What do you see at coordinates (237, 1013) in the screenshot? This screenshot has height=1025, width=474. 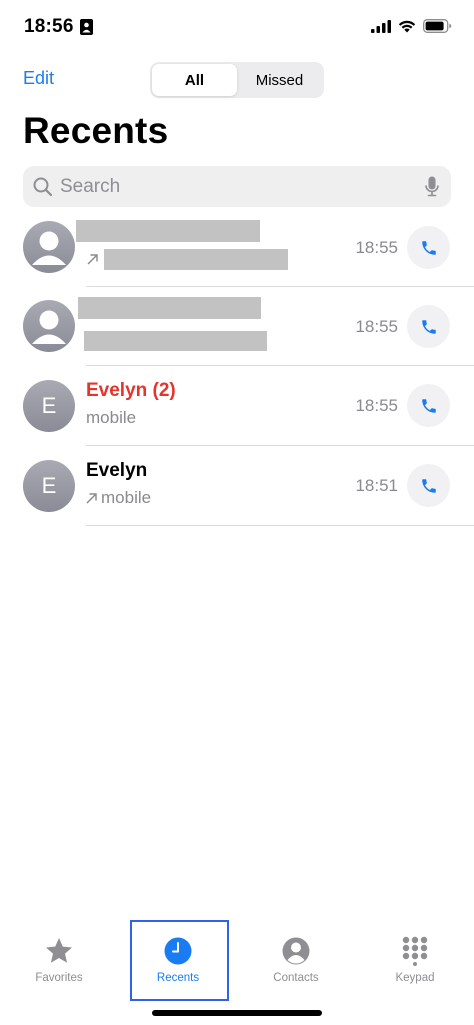 I see `home-indicator` at bounding box center [237, 1013].